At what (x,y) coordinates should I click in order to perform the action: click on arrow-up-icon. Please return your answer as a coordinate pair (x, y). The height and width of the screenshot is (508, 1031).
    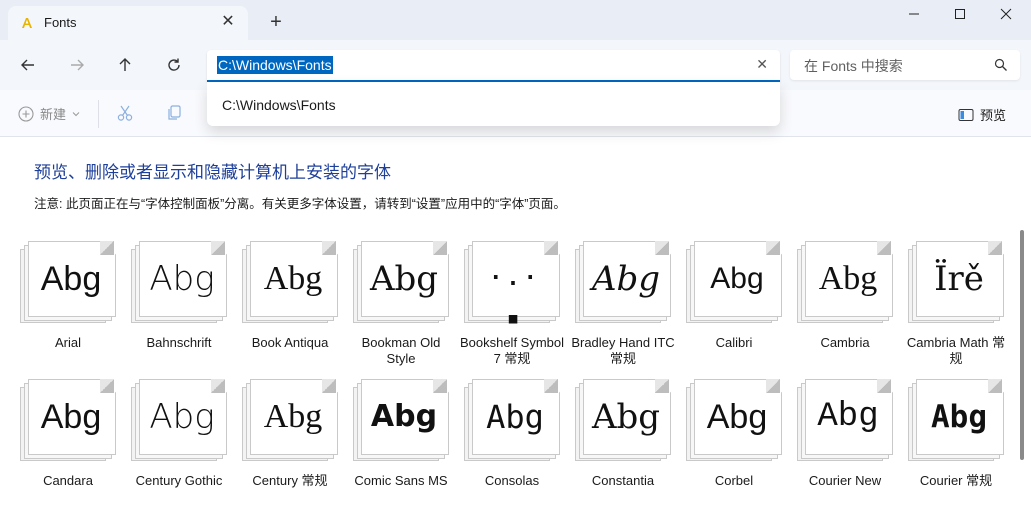
    Looking at the image, I should click on (125, 64).